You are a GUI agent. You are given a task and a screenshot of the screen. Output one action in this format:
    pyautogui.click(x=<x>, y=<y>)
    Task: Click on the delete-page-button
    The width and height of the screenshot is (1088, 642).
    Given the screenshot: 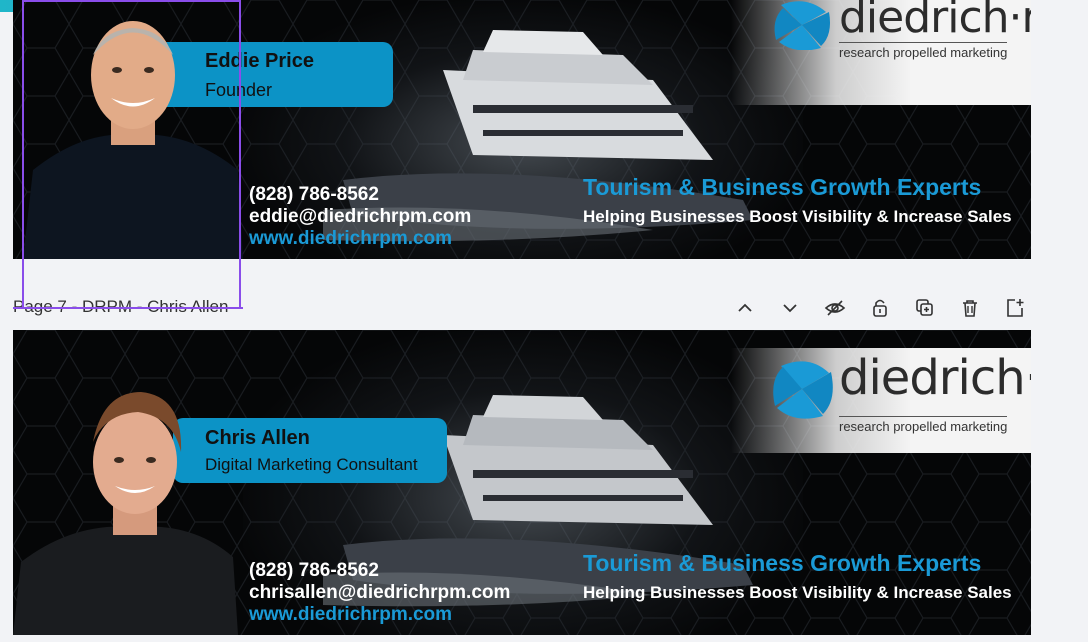 What is the action you would take?
    pyautogui.click(x=969, y=308)
    